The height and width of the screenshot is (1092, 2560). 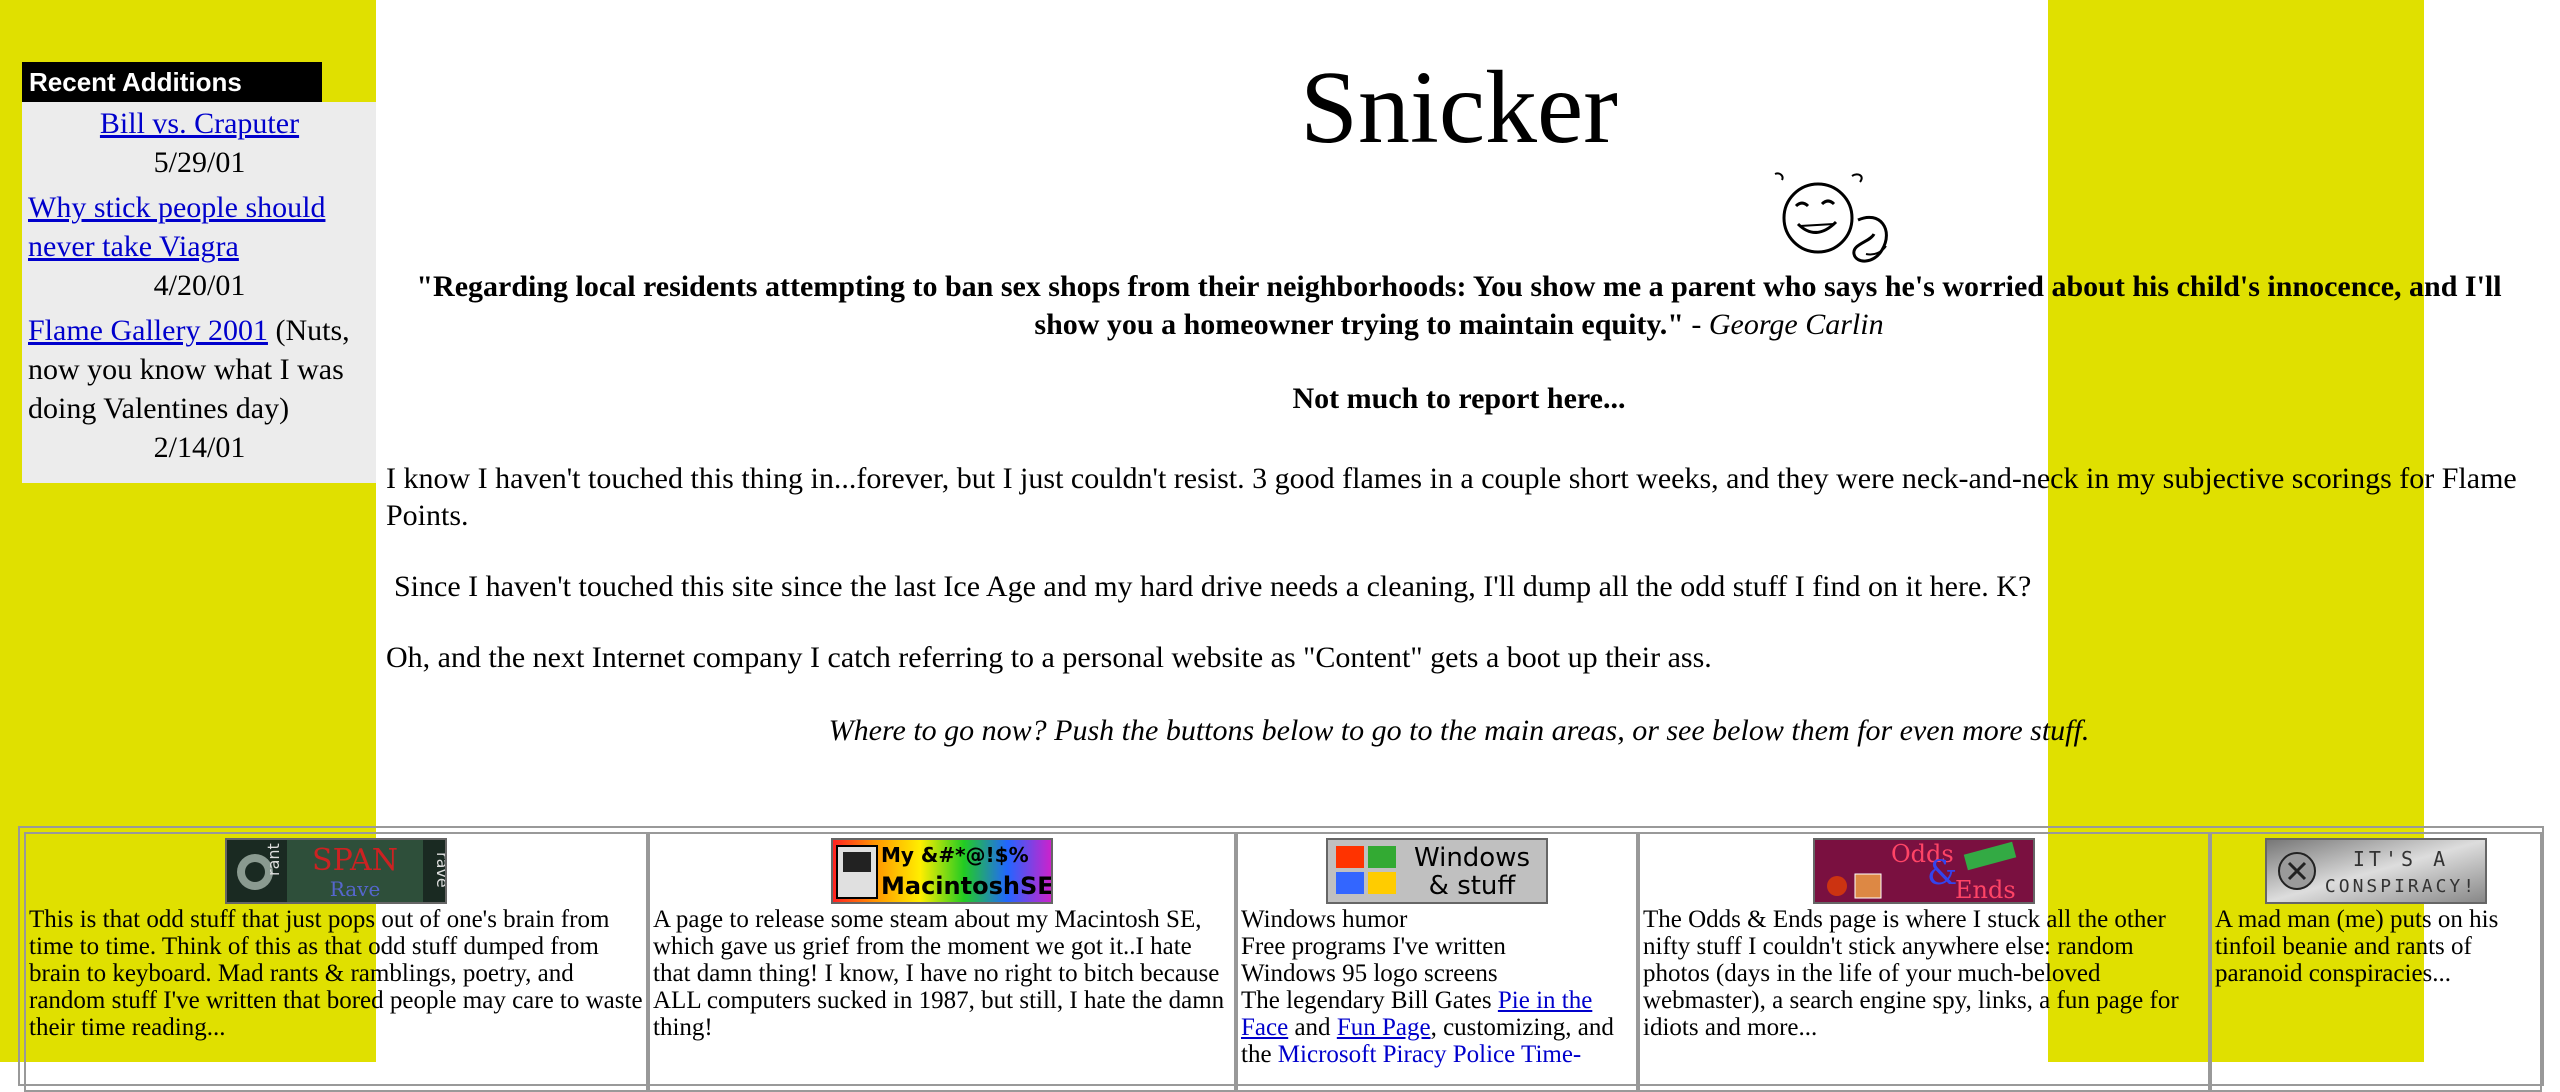 What do you see at coordinates (1384, 1027) in the screenshot?
I see `fun-page-link: Fun Page` at bounding box center [1384, 1027].